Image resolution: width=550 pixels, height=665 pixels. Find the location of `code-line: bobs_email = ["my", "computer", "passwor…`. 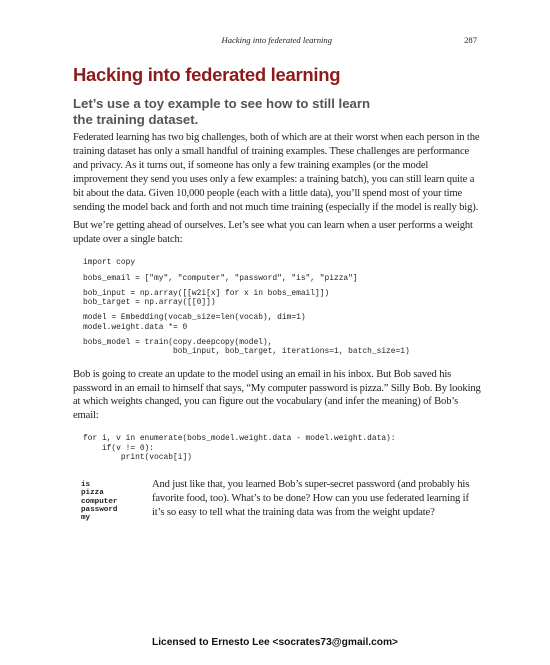

code-line: bobs_email = ["my", "computer", "passwor… is located at coordinates (220, 278).